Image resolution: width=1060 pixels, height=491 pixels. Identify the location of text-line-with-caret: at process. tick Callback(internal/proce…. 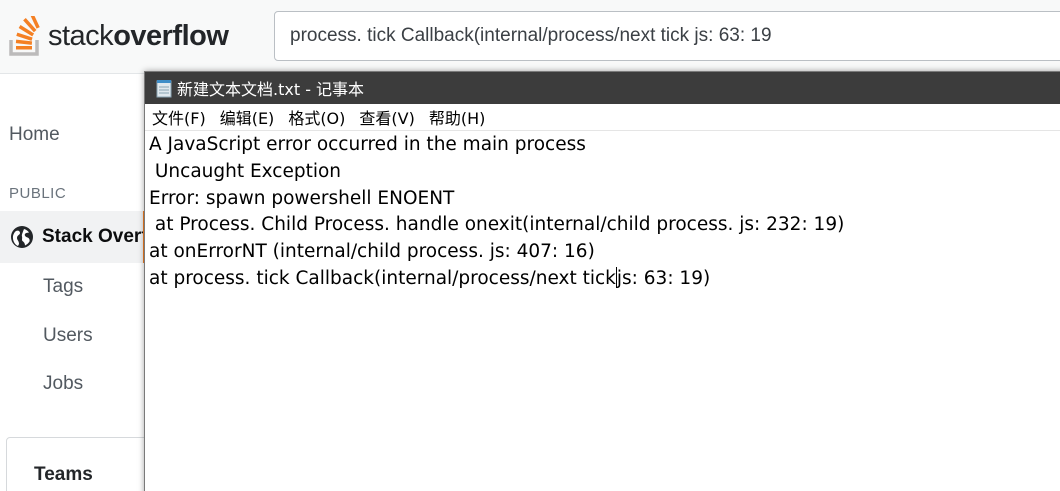
(604, 279).